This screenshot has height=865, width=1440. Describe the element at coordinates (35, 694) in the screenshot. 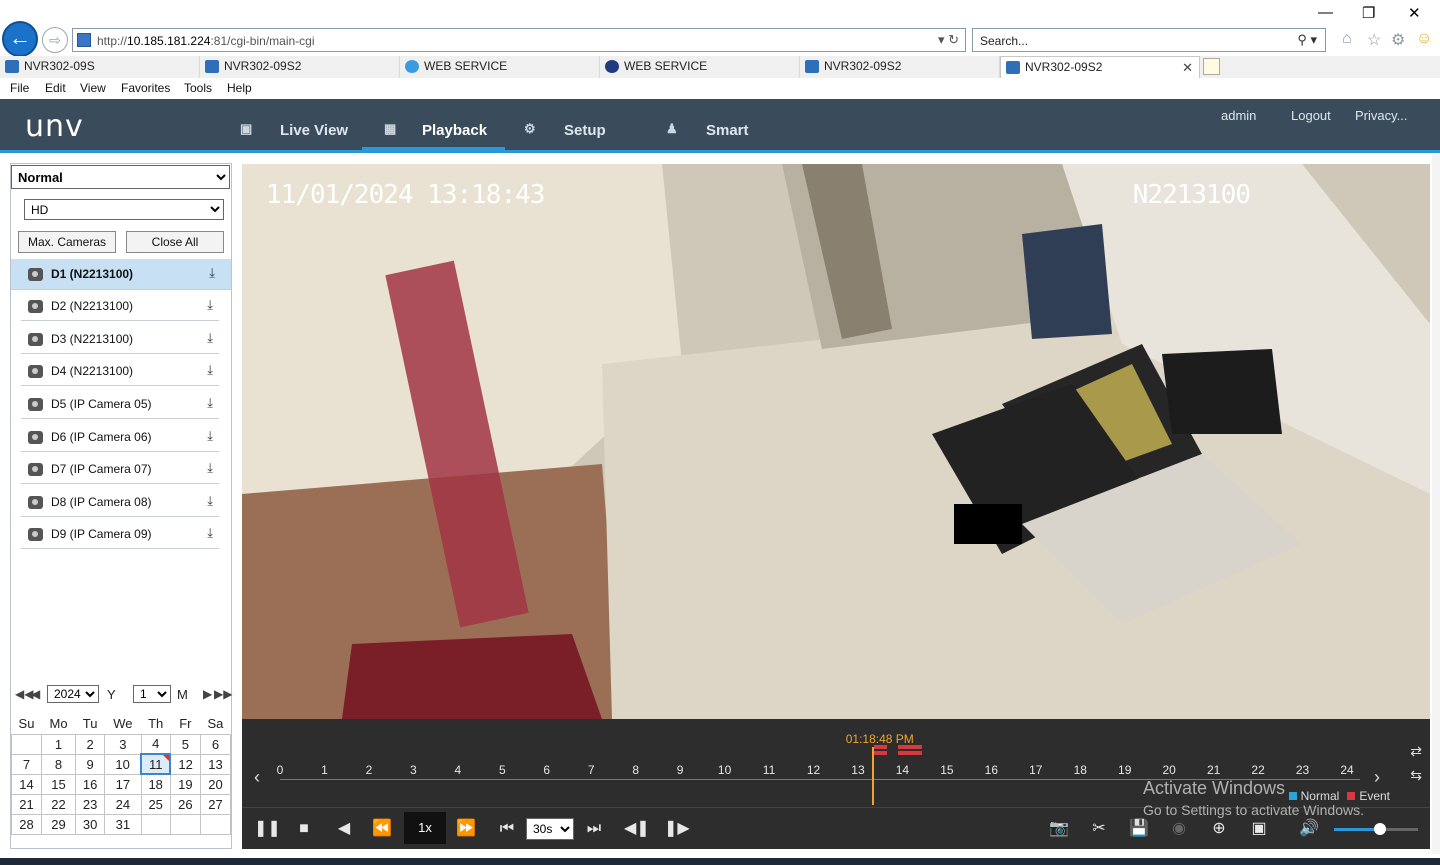

I see `prev-month-icon: ◀` at that location.